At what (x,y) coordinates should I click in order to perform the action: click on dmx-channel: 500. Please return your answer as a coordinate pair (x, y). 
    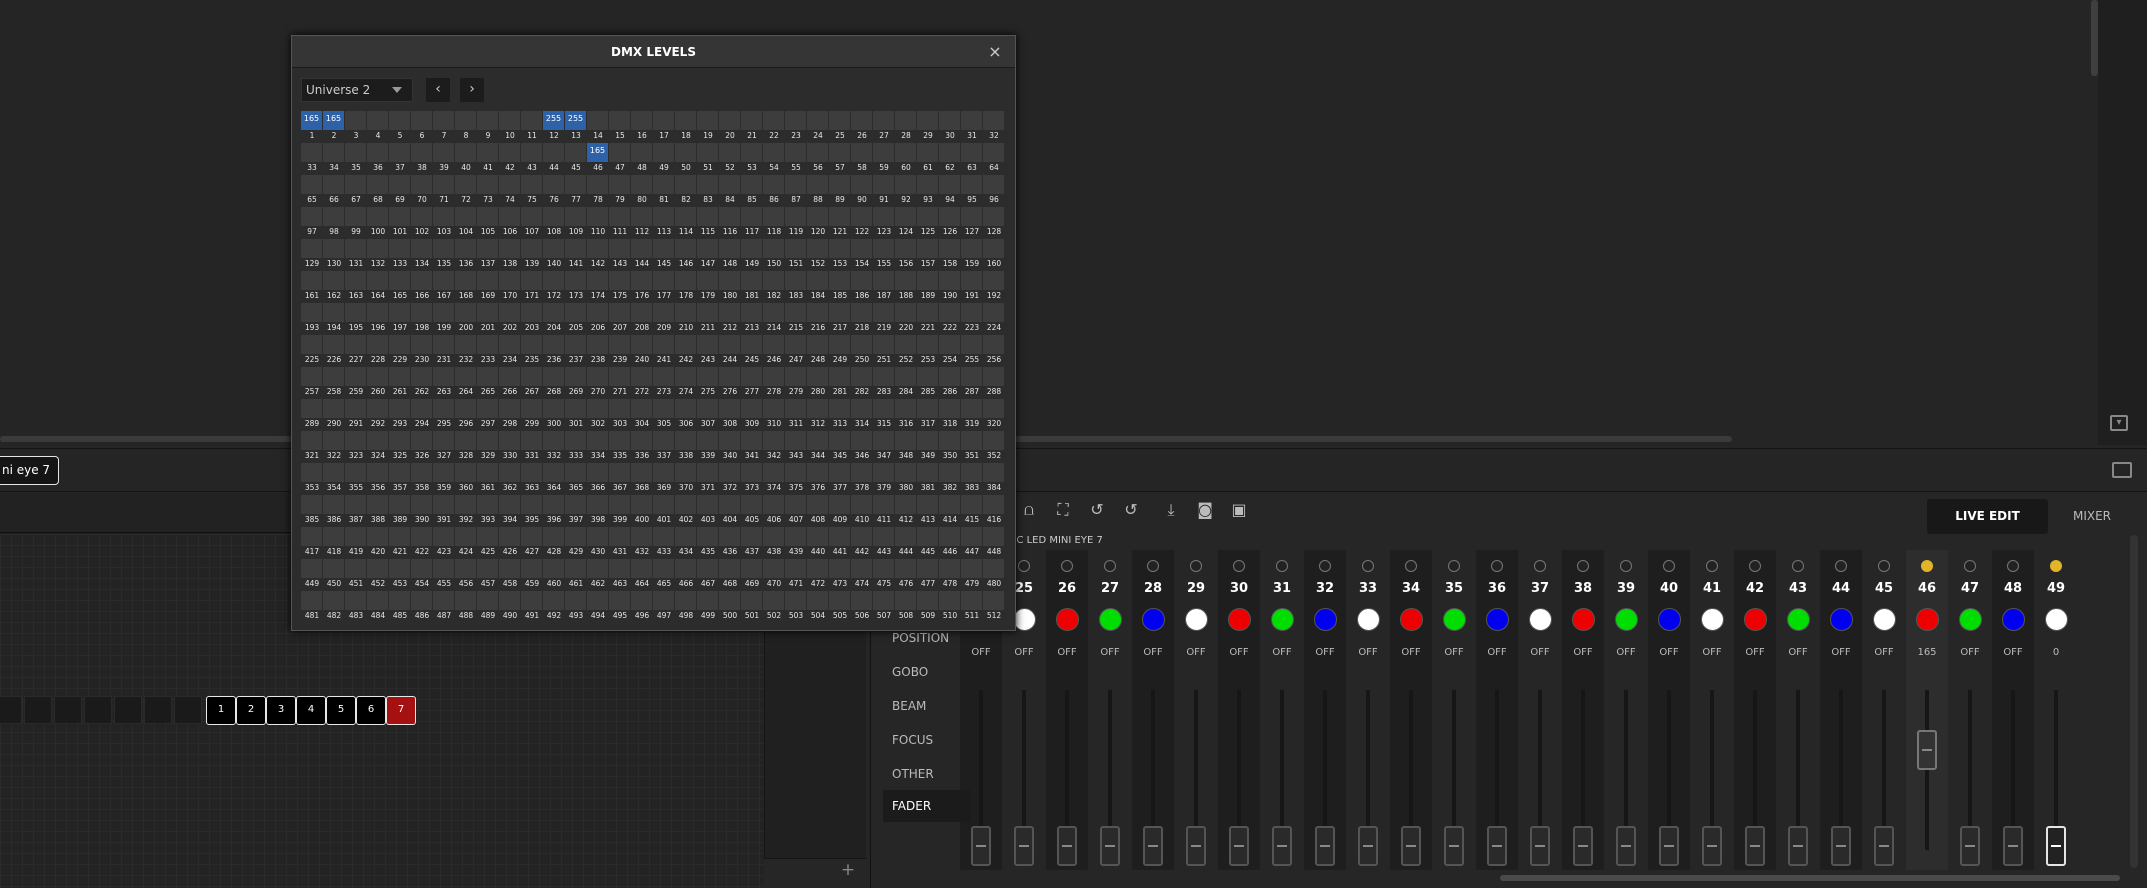
    Looking at the image, I should click on (730, 607).